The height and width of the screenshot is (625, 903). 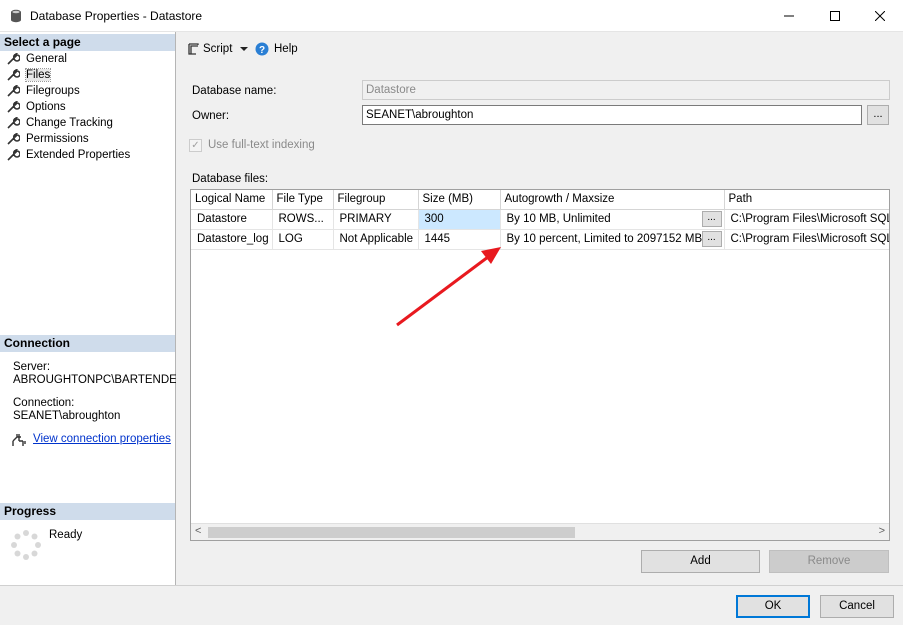 I want to click on col-logical-name: Logical Name, so click(x=232, y=200).